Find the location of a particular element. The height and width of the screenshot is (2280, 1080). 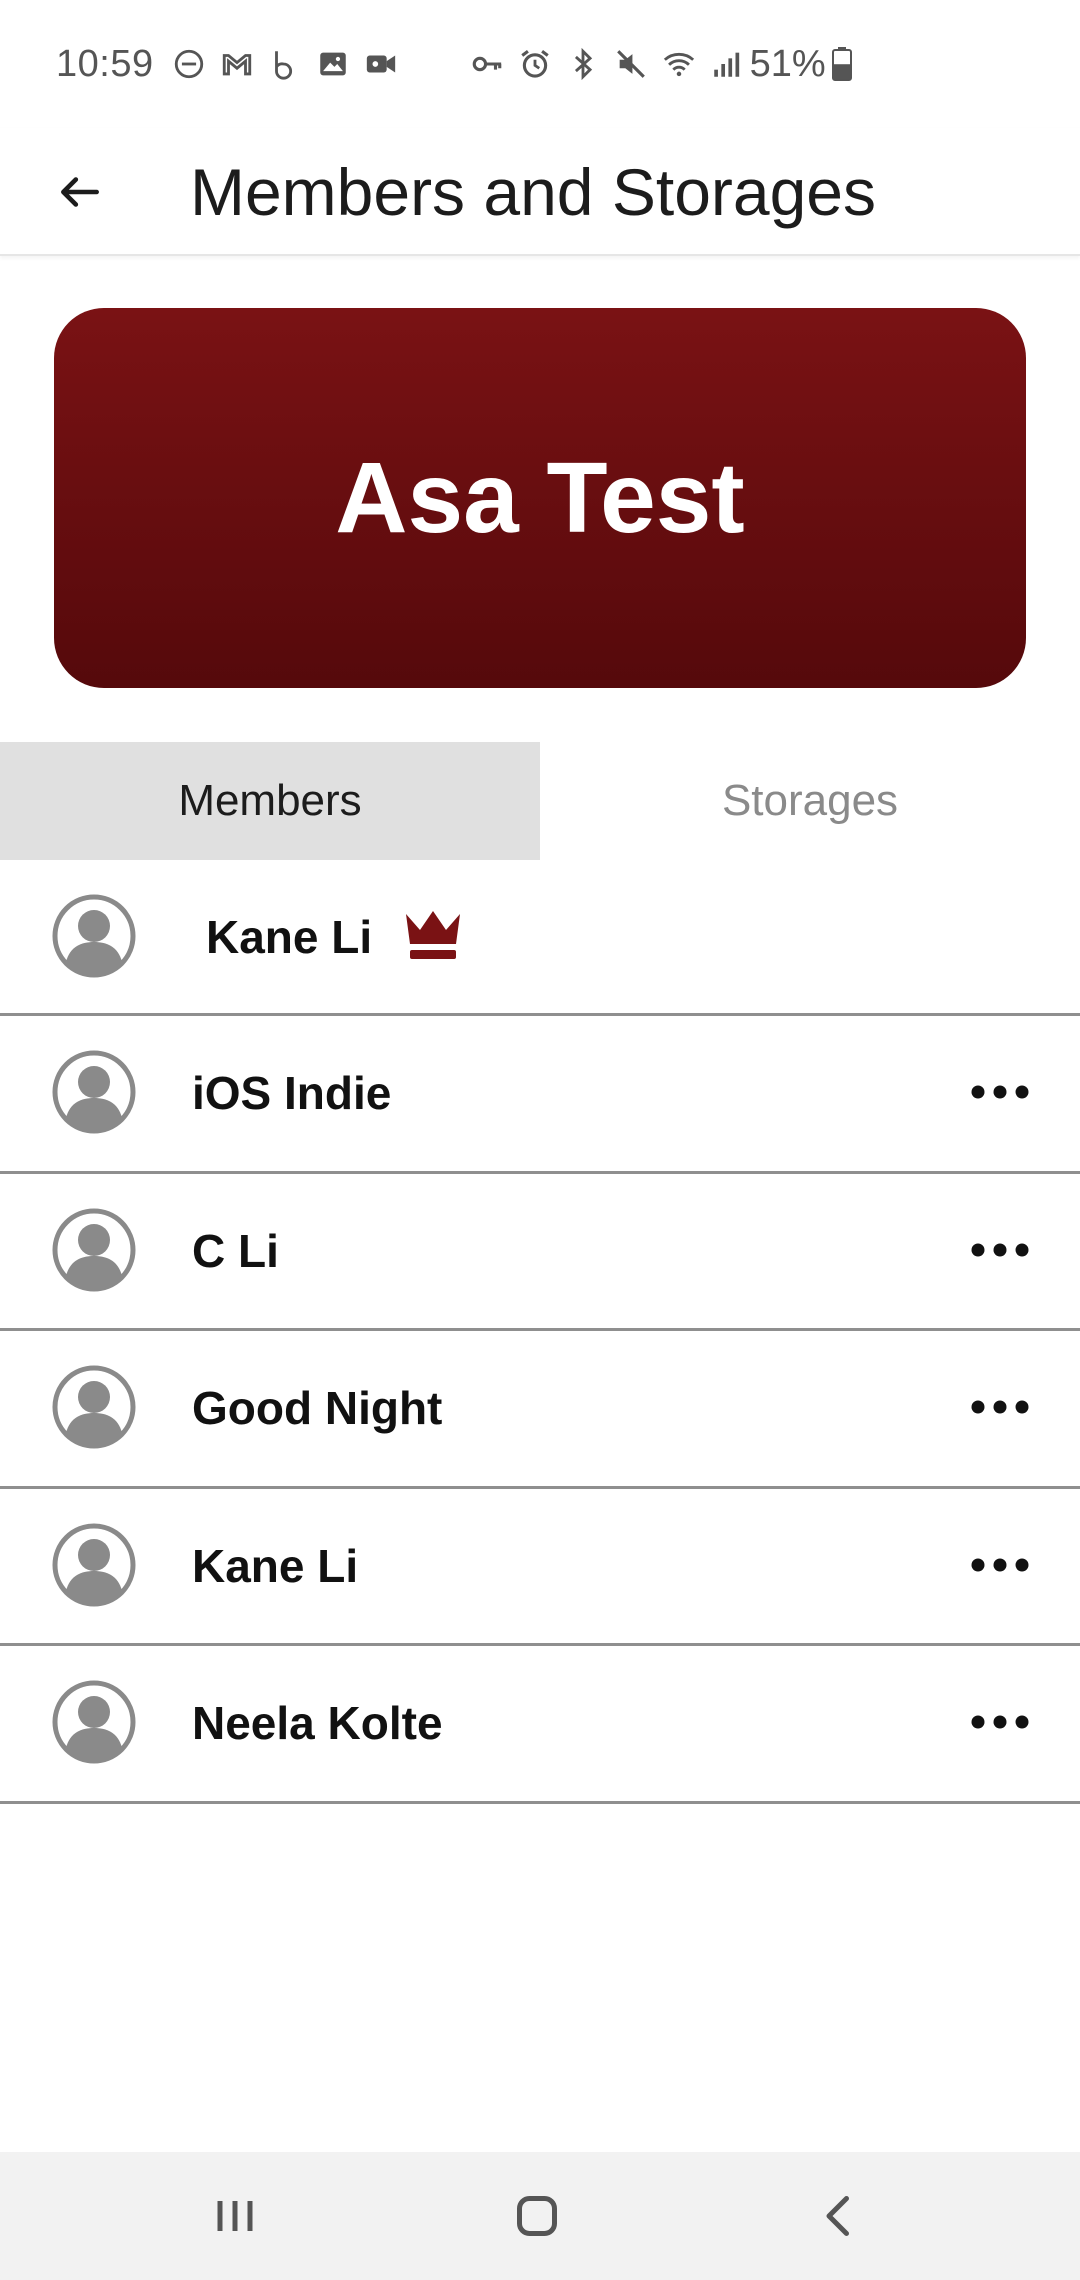

status-bar: 10:59 51% is located at coordinates (540, 64).